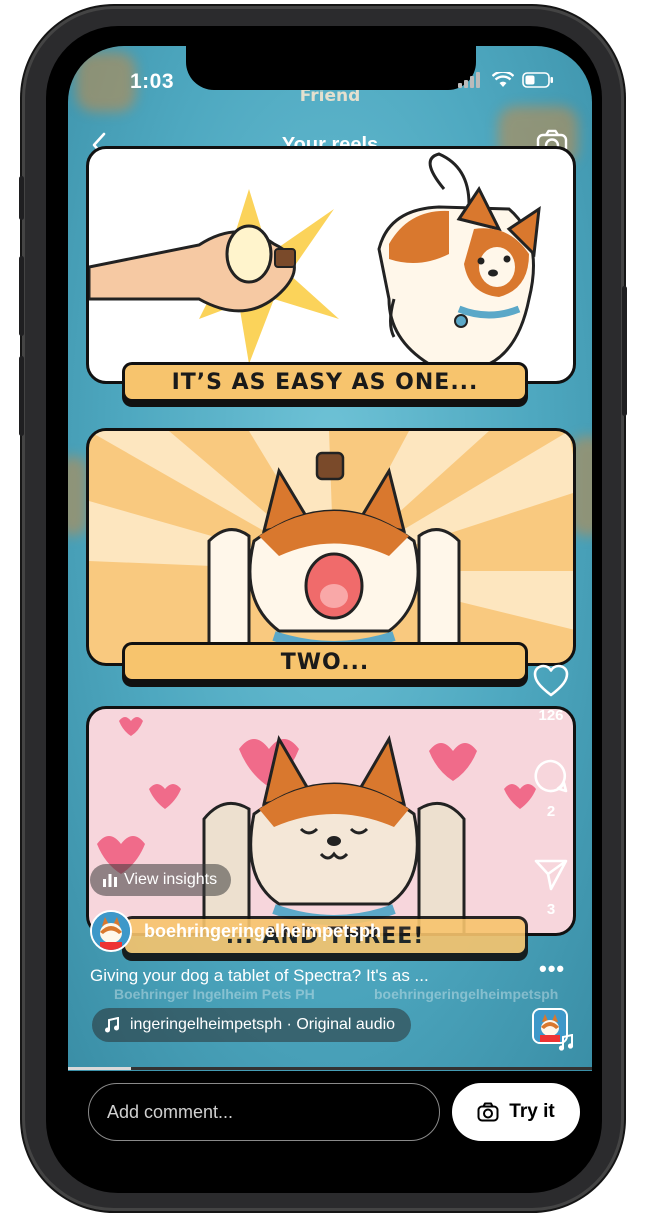  Describe the element at coordinates (112, 1025) in the screenshot. I see `music-note-icon` at that location.